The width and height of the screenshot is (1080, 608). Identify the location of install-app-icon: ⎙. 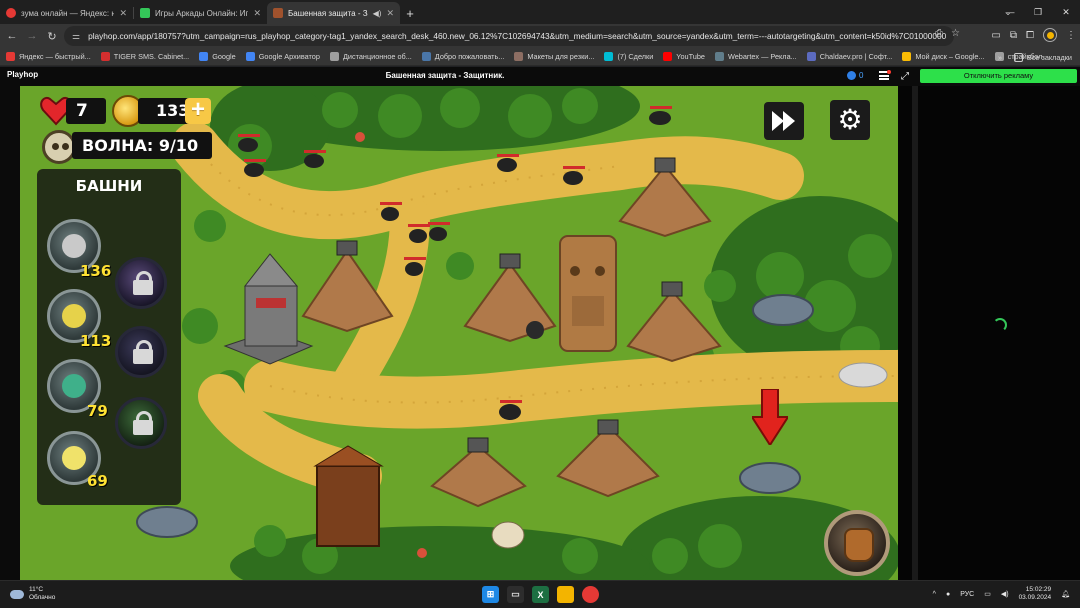
(939, 33).